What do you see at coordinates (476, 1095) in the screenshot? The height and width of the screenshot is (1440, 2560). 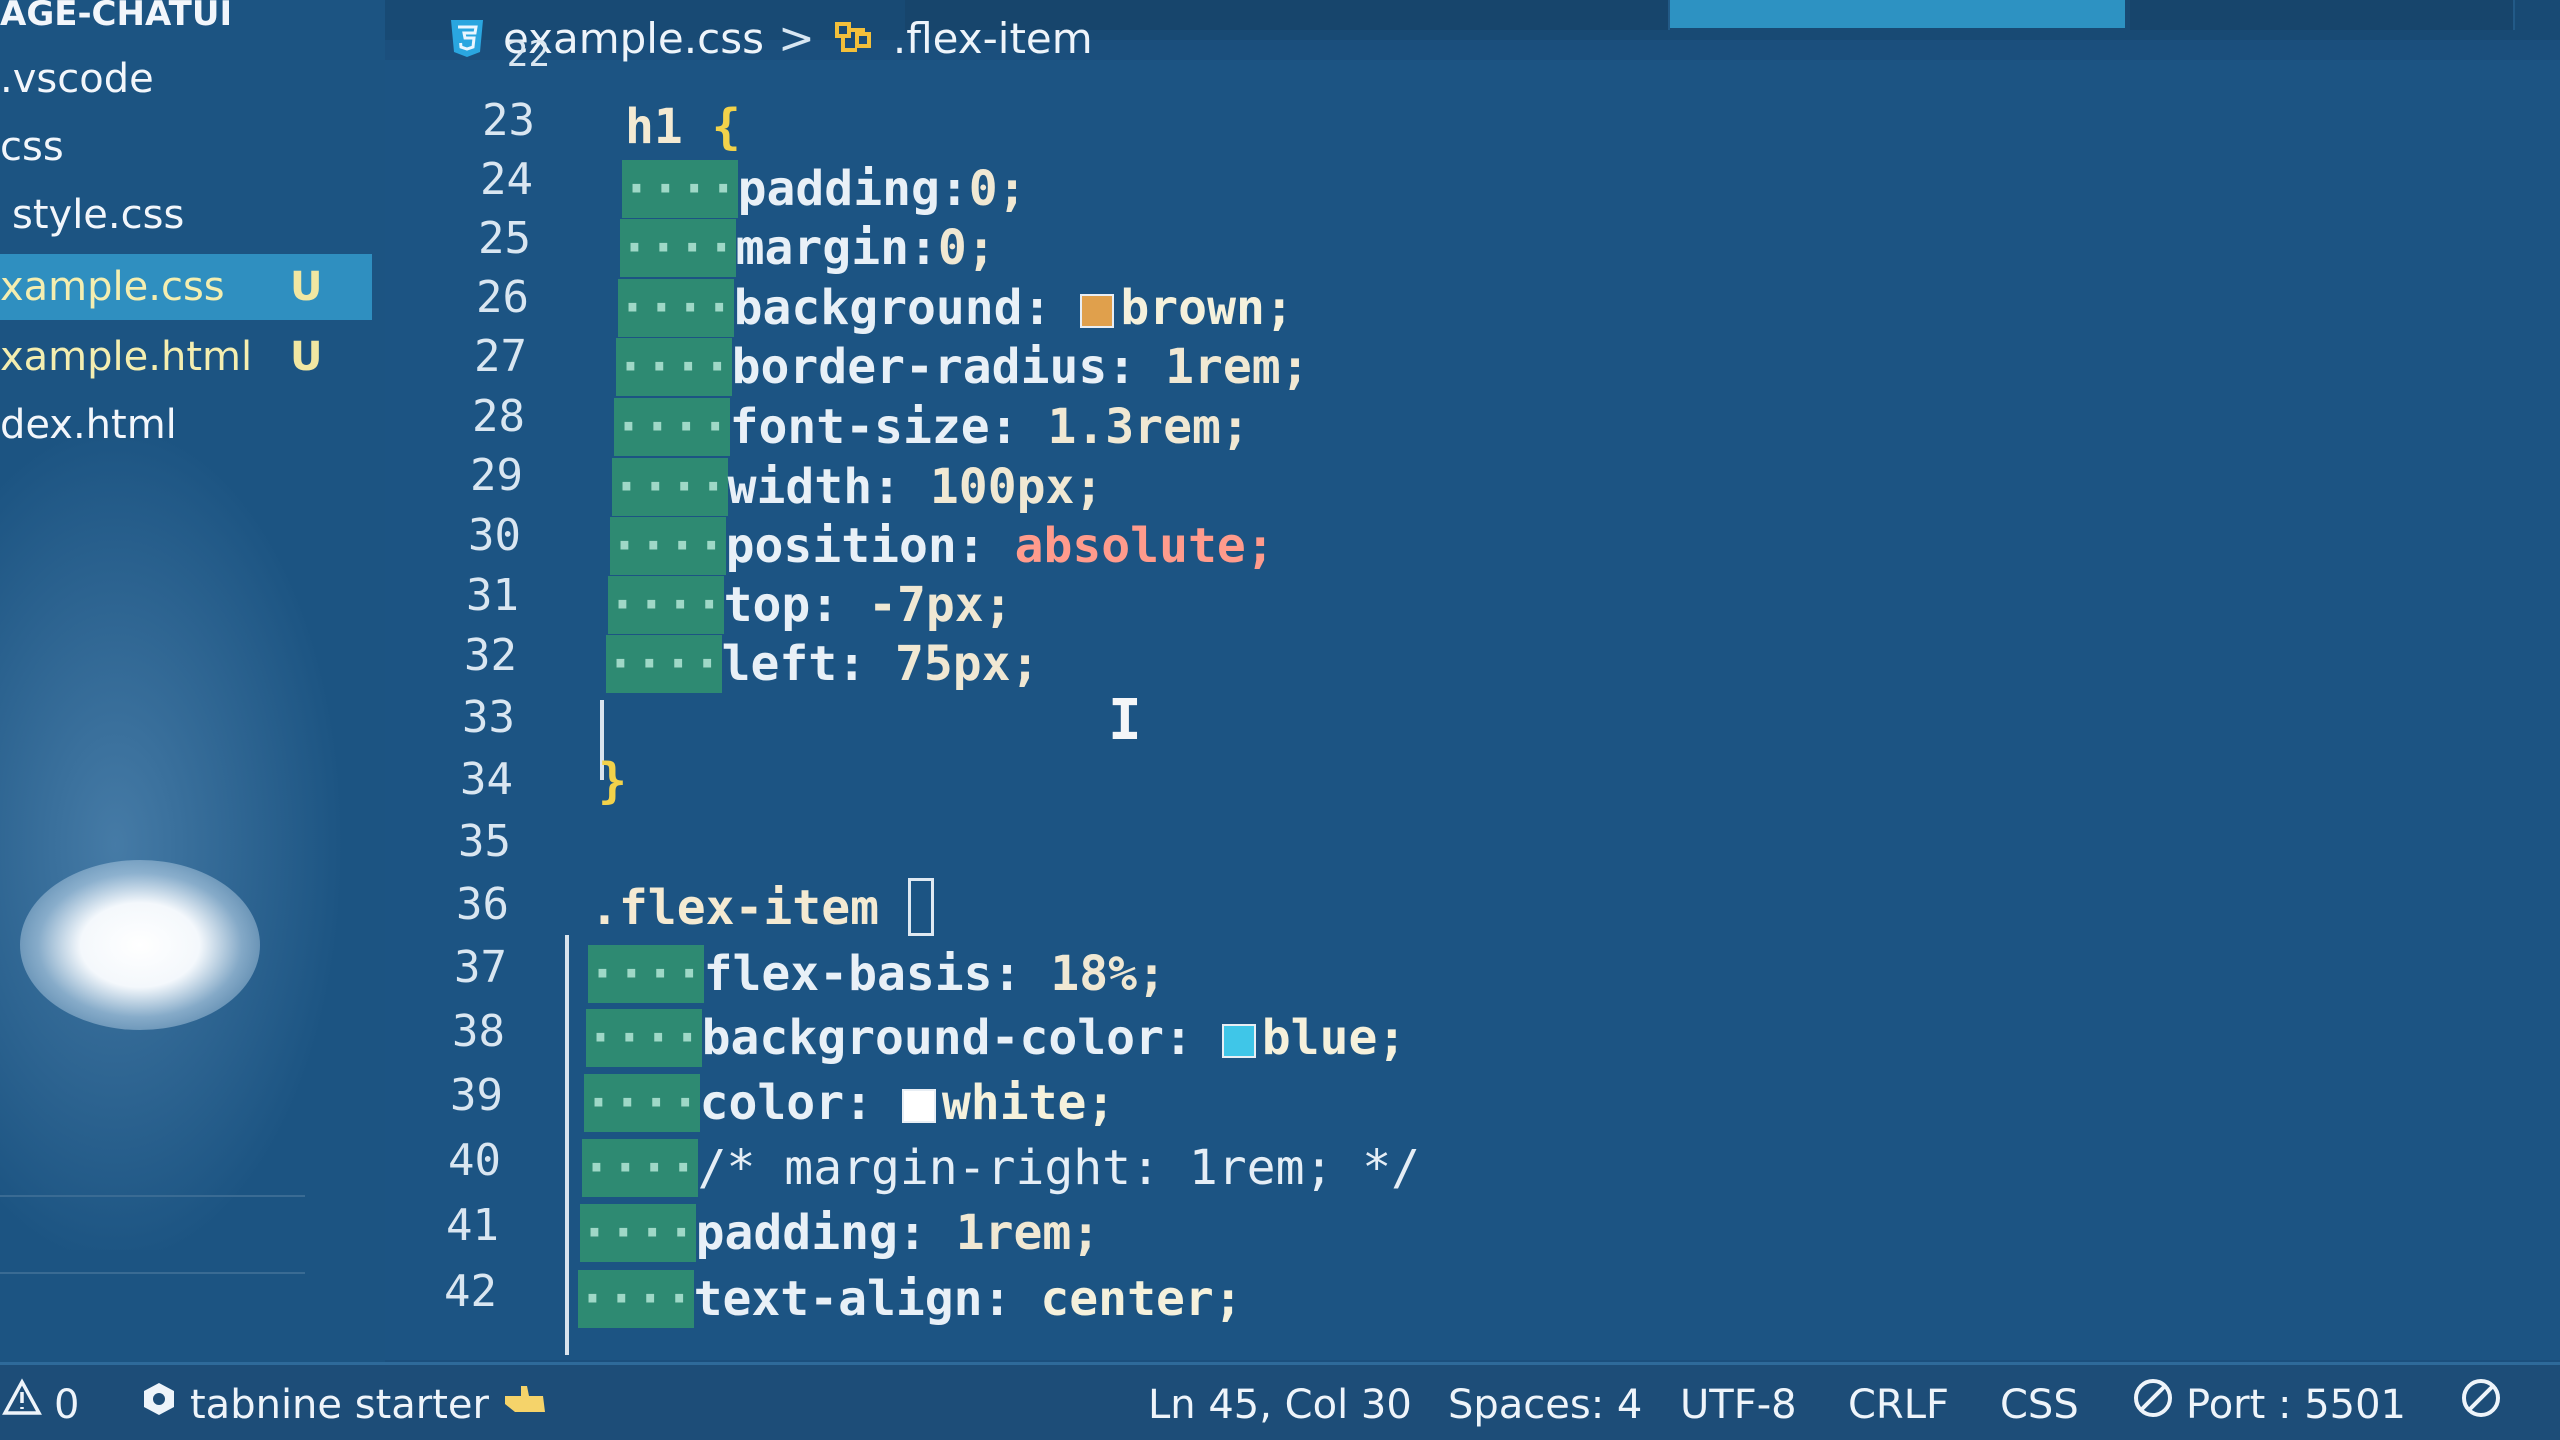 I see `line-number: 39` at bounding box center [476, 1095].